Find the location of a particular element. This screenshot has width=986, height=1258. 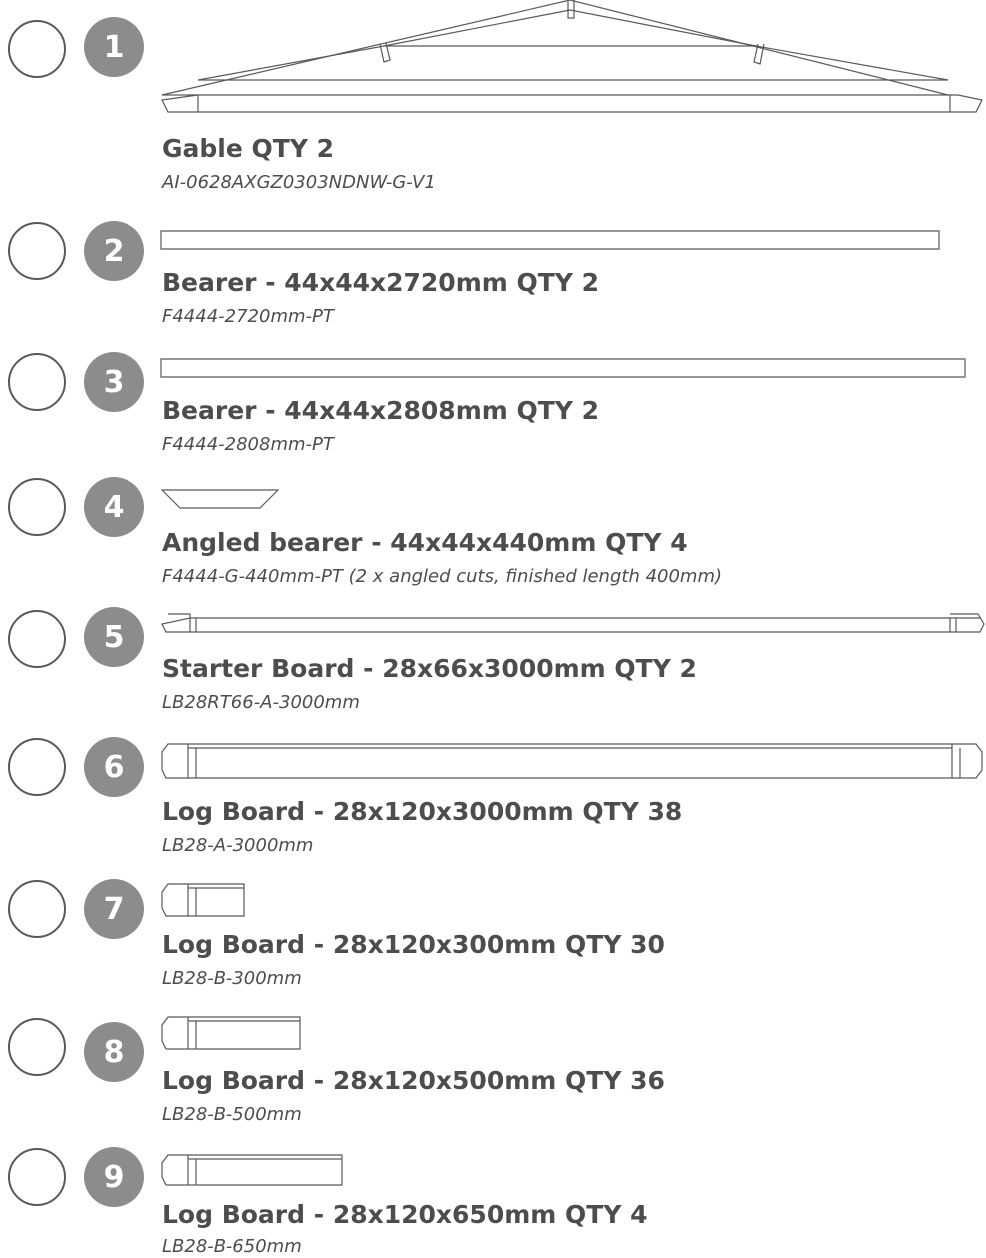

item-code: LB28-B-500mm is located at coordinates (232, 1114).